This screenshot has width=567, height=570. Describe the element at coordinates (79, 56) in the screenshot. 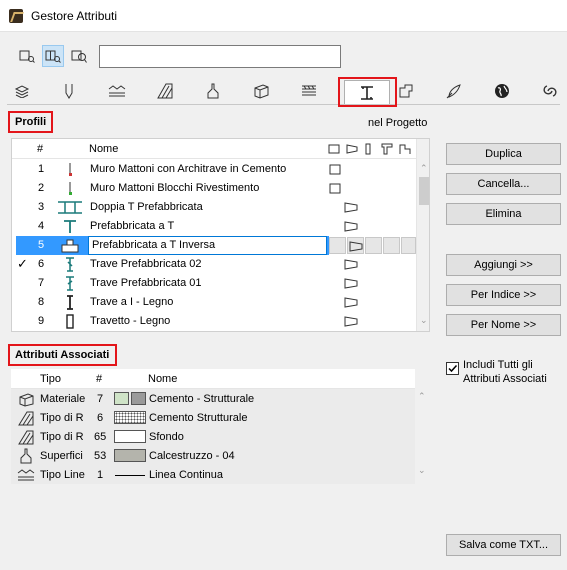

I see `preview-view-button` at that location.